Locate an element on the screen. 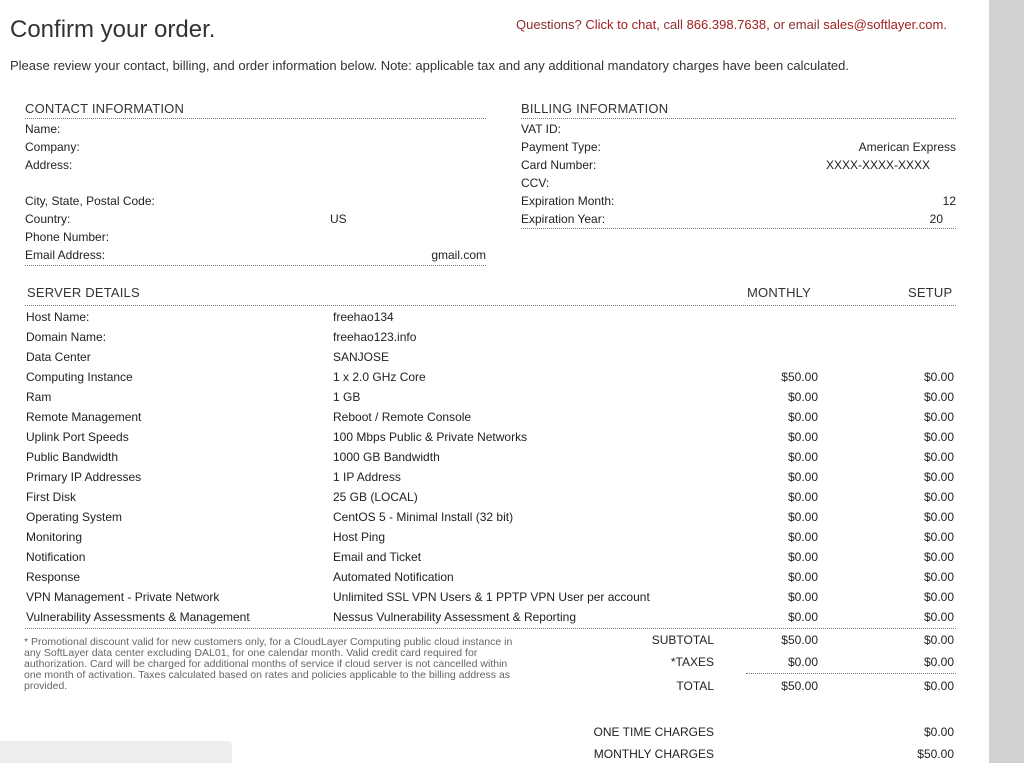 The image size is (1024, 763). item-name: VPN Management - Private Network is located at coordinates (123, 597).